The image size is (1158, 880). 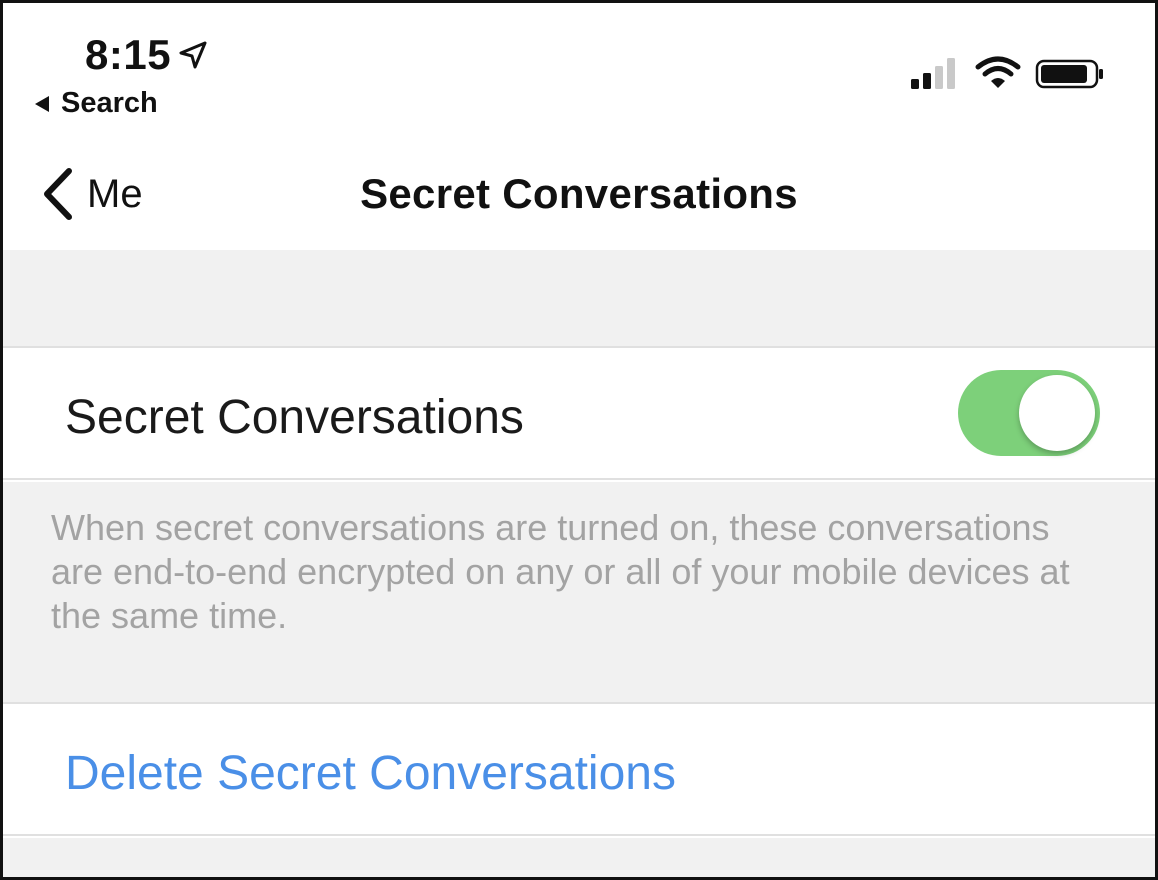 What do you see at coordinates (294, 417) in the screenshot?
I see `secret-conversations-label: Secret Conversations` at bounding box center [294, 417].